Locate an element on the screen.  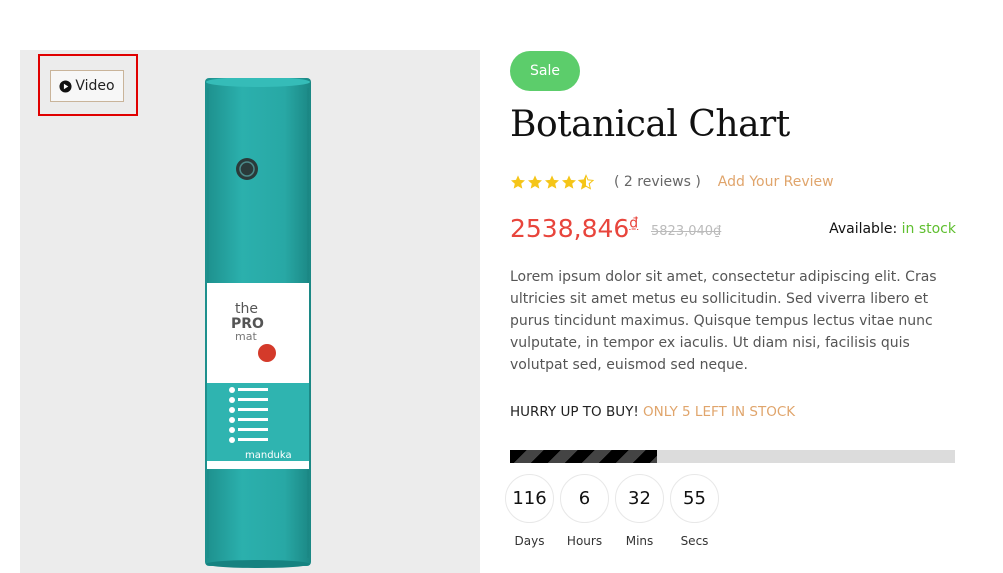
stock-left-text: ONLY 5 LEFT IN STOCK is located at coordinates (719, 412).